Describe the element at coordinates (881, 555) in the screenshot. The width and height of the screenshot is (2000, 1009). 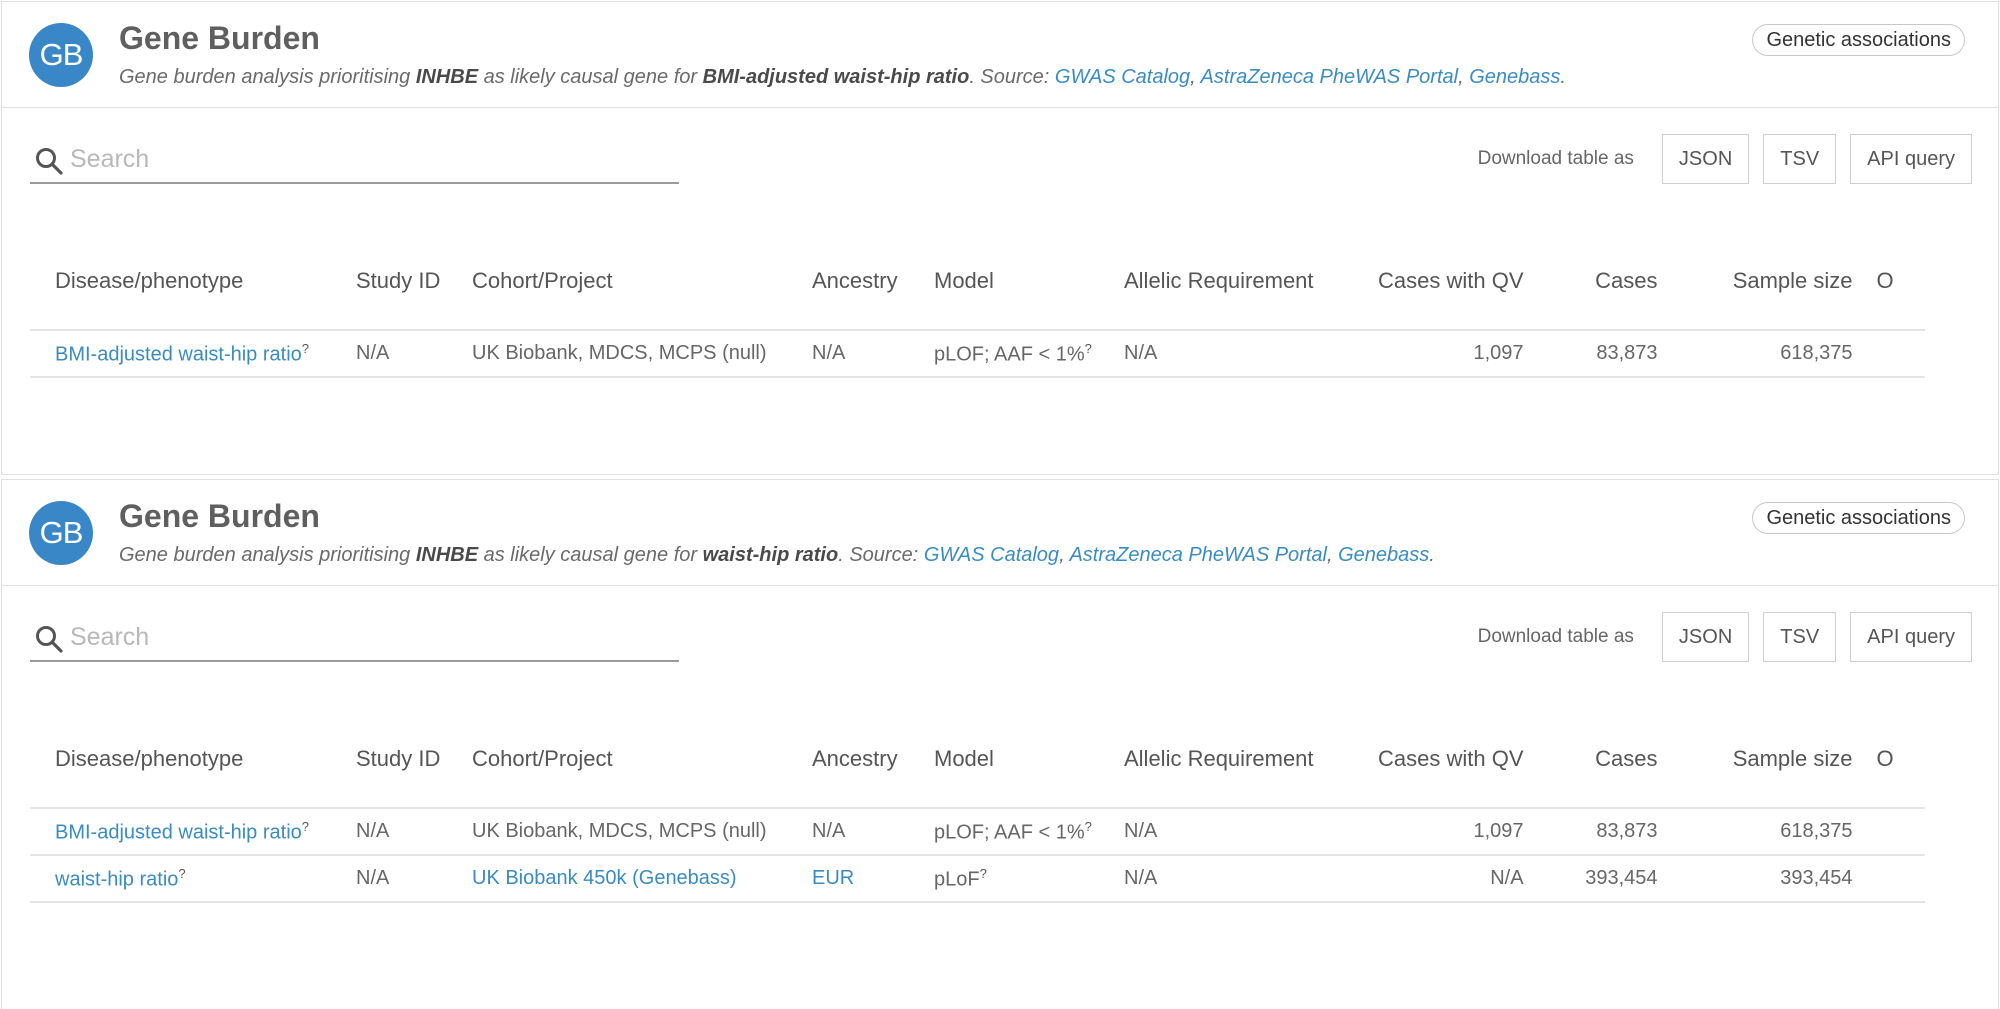
I see `desc-text: . Source:` at that location.